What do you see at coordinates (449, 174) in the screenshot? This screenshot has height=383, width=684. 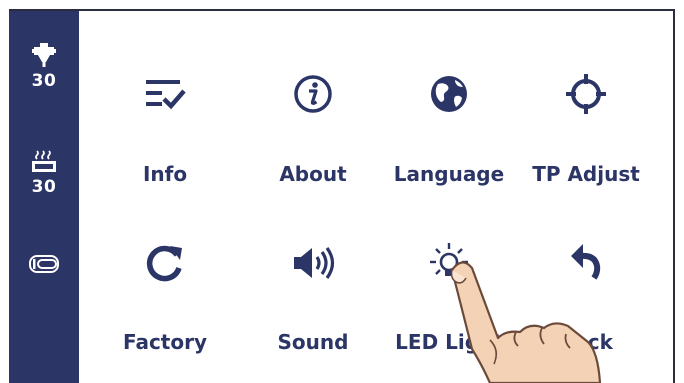 I see `menu-label-language: Language` at bounding box center [449, 174].